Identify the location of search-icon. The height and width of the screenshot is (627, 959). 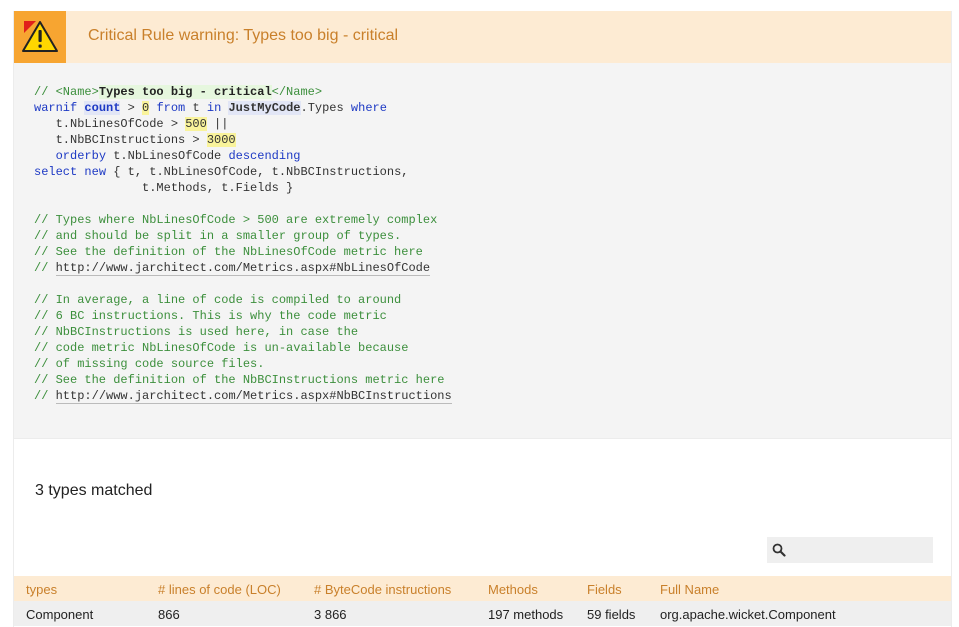
(779, 550).